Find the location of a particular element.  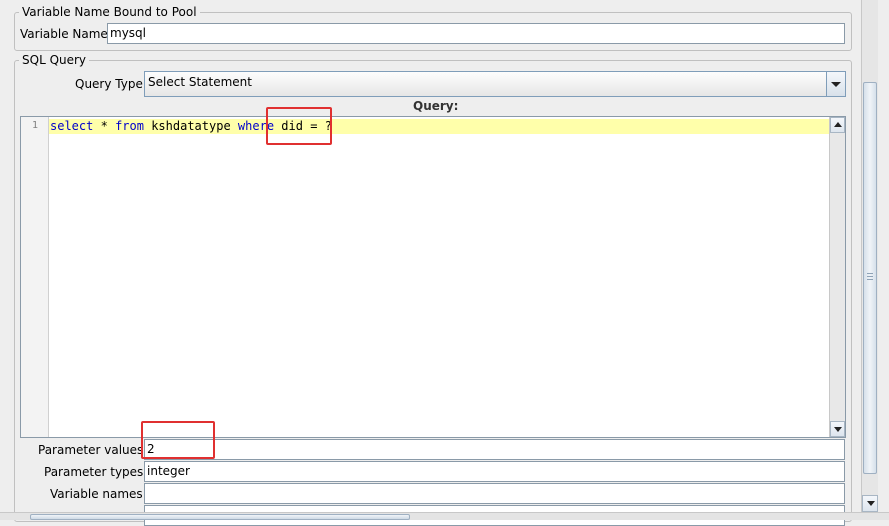

editor-scroll-up-button is located at coordinates (837, 125).